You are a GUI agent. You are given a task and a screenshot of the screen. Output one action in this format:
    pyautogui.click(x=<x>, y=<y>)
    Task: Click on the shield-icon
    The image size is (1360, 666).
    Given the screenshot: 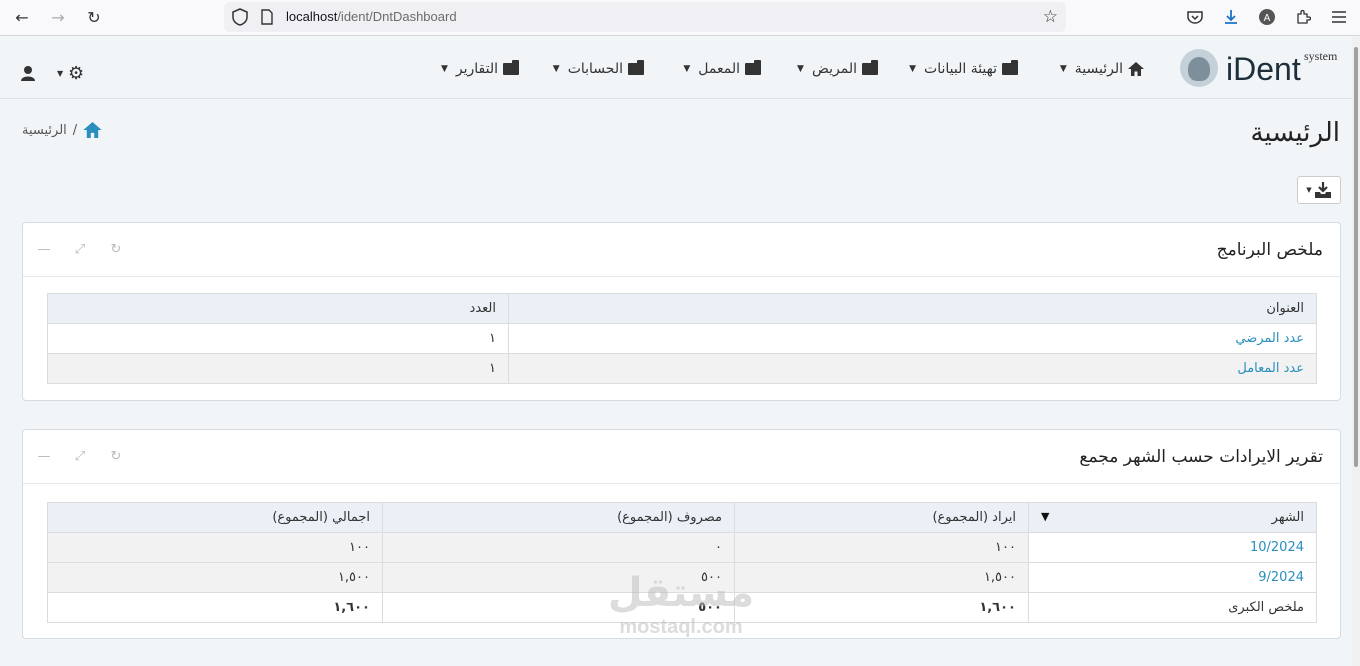 What is the action you would take?
    pyautogui.click(x=240, y=17)
    